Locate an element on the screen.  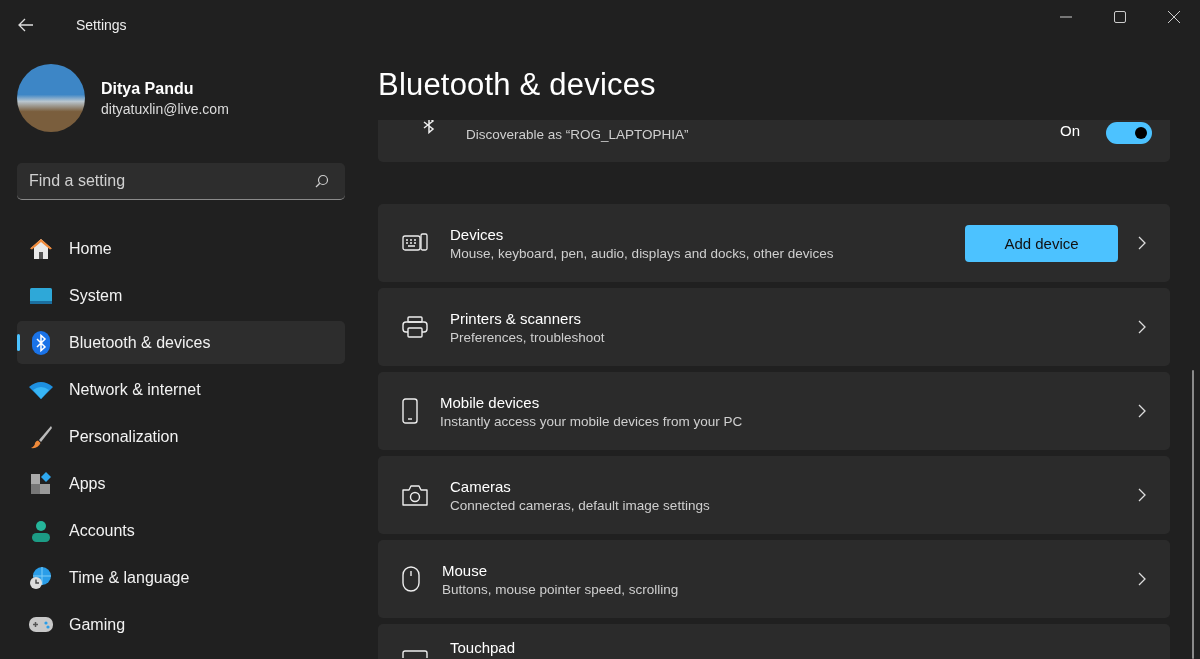
sidebar-item: Personalization is located at coordinates (181, 436).